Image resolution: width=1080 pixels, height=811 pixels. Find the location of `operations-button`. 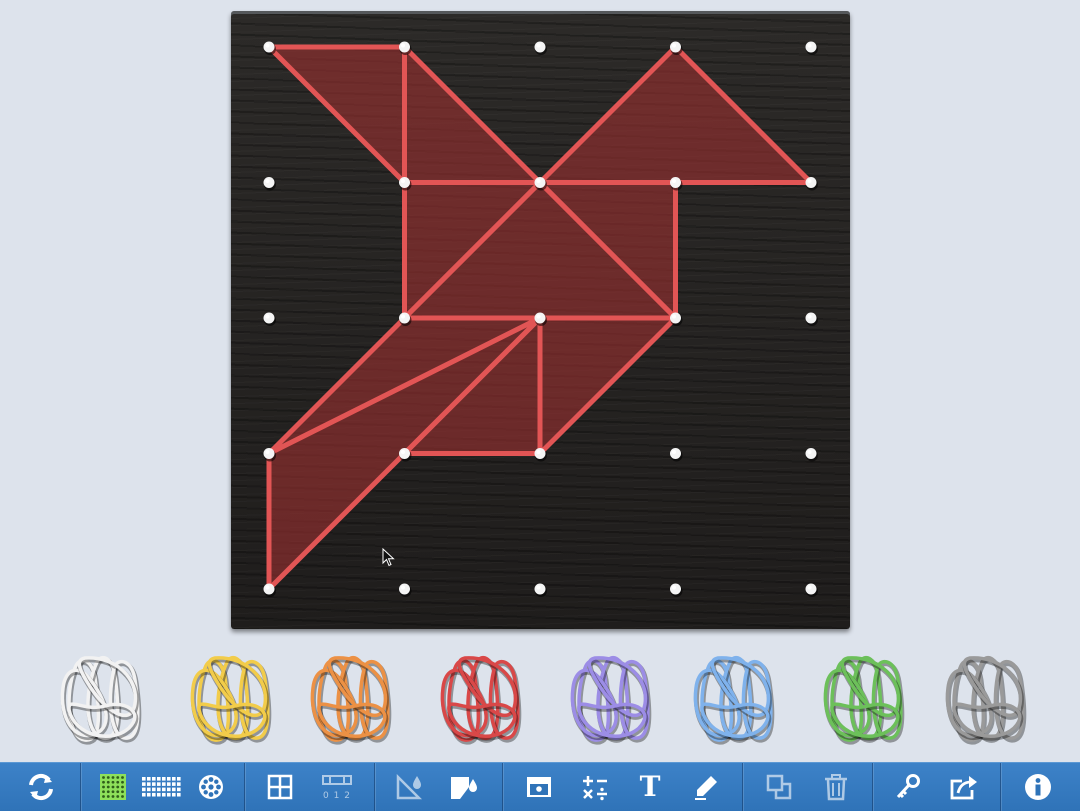

operations-button is located at coordinates (595, 787).